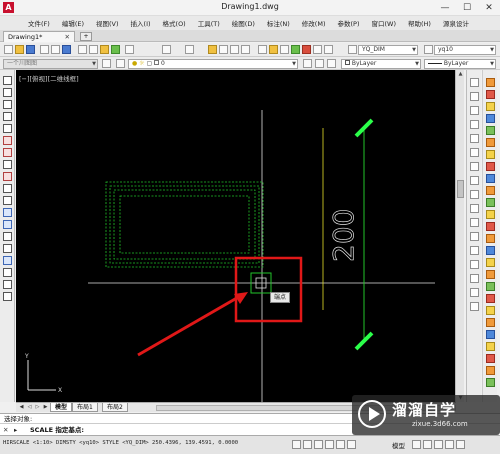 Image resolution: width=500 pixels, height=454 pixels. I want to click on plugin-tool-21-icon, so click(490, 322).